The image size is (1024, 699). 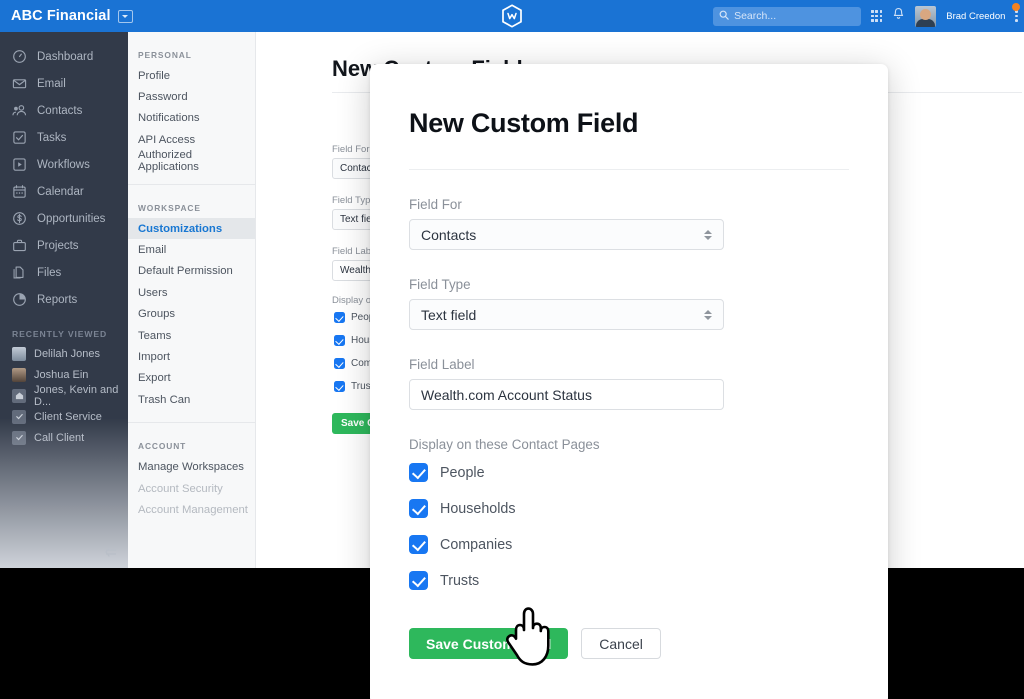 What do you see at coordinates (442, 364) in the screenshot?
I see `field-label-label: Field Label` at bounding box center [442, 364].